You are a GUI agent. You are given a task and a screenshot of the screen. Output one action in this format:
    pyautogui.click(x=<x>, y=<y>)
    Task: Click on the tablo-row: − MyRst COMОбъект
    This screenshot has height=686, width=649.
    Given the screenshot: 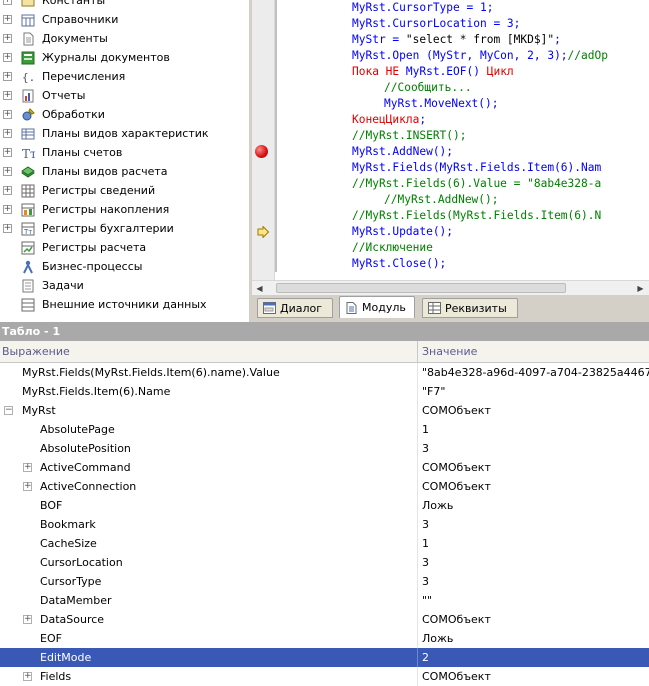 What is the action you would take?
    pyautogui.click(x=324, y=410)
    